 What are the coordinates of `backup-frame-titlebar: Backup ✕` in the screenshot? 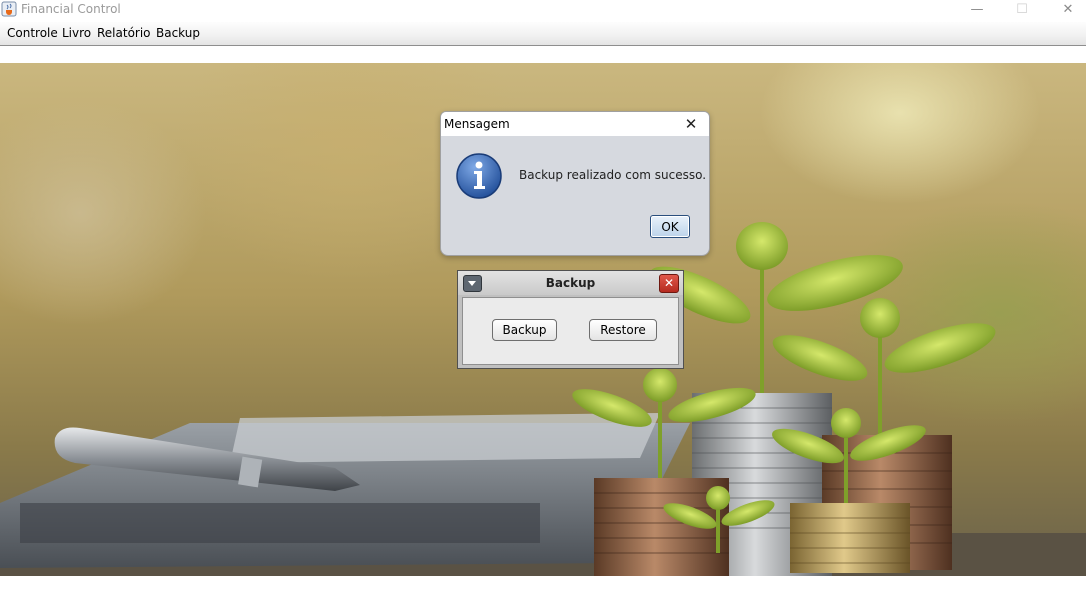 It's located at (570, 283).